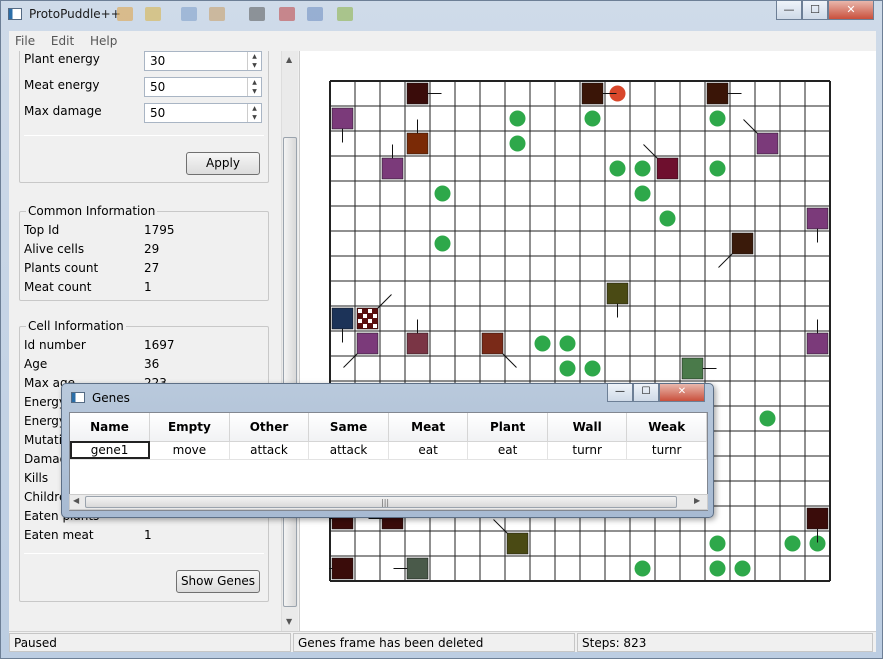 This screenshot has width=883, height=659. I want to click on top-id-value: 1795, so click(159, 230).